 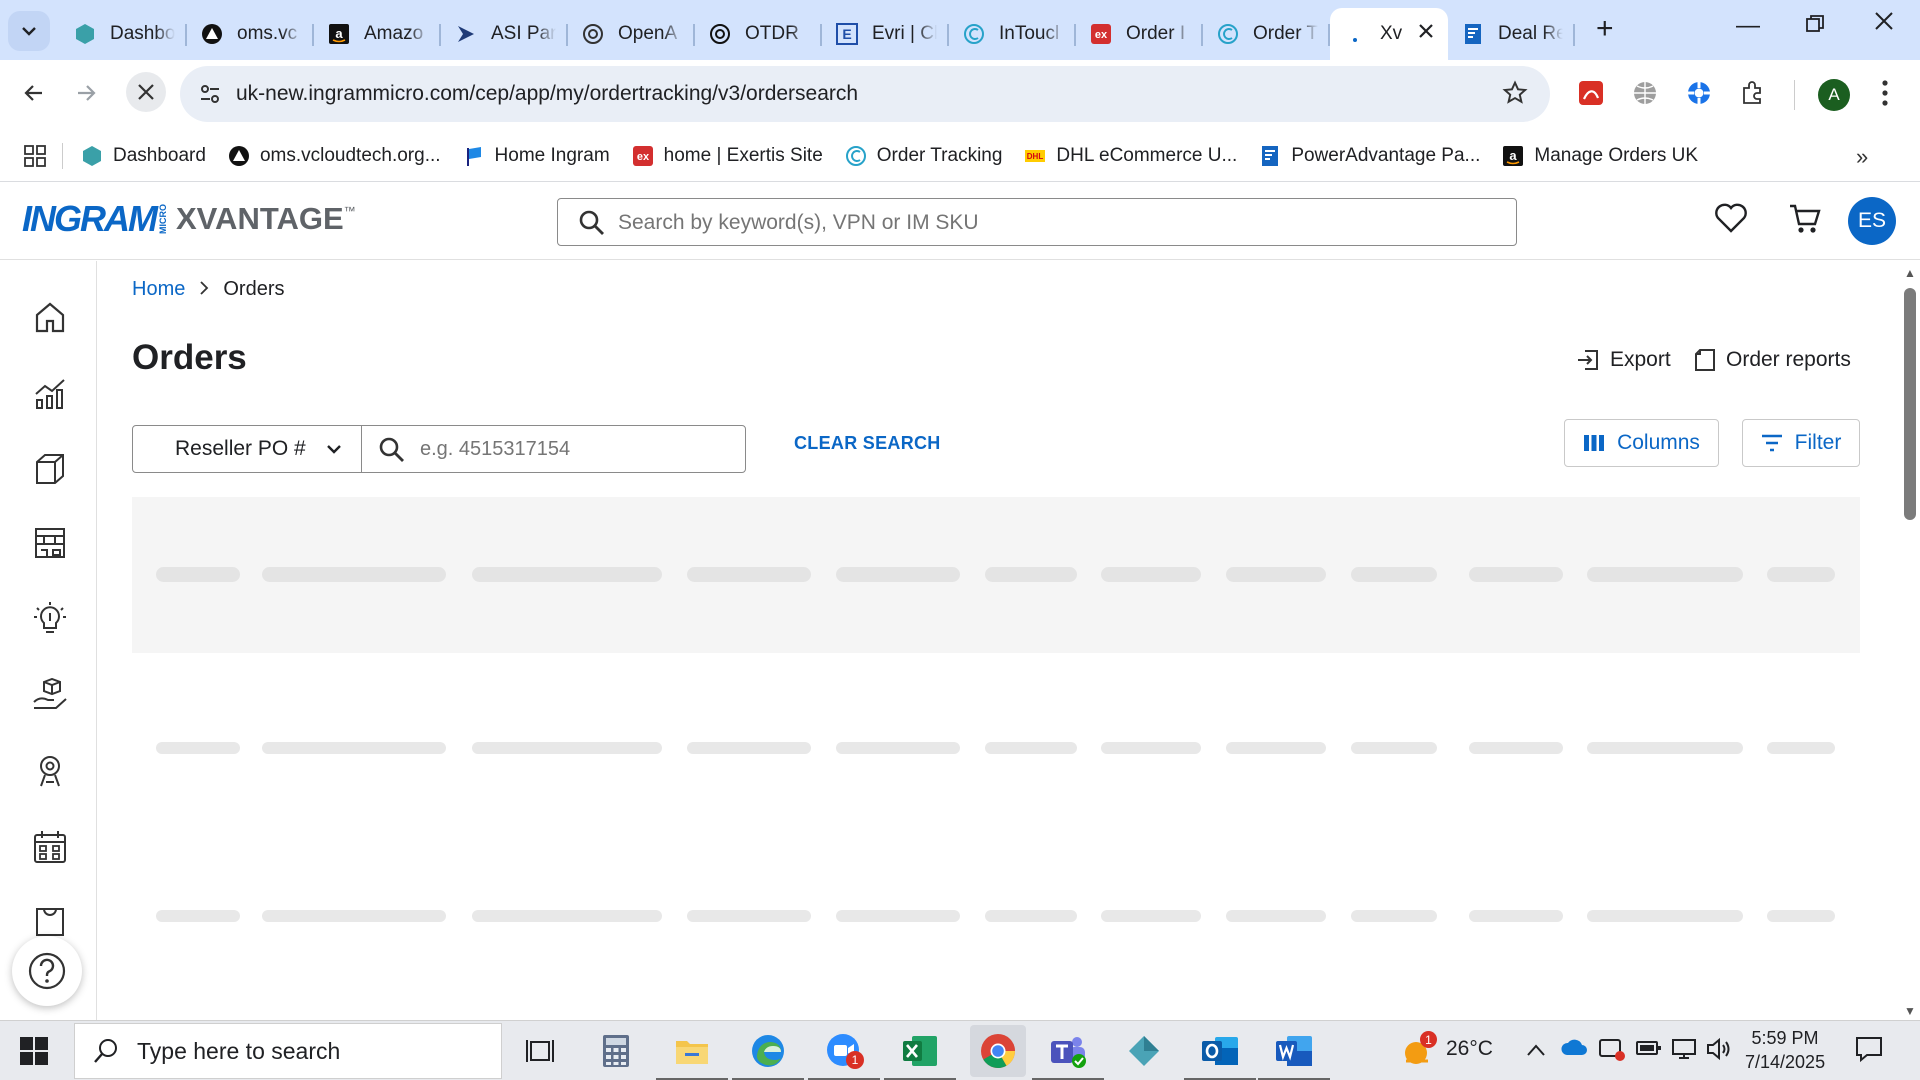 I want to click on tray-overflow-button, so click(x=1536, y=1051).